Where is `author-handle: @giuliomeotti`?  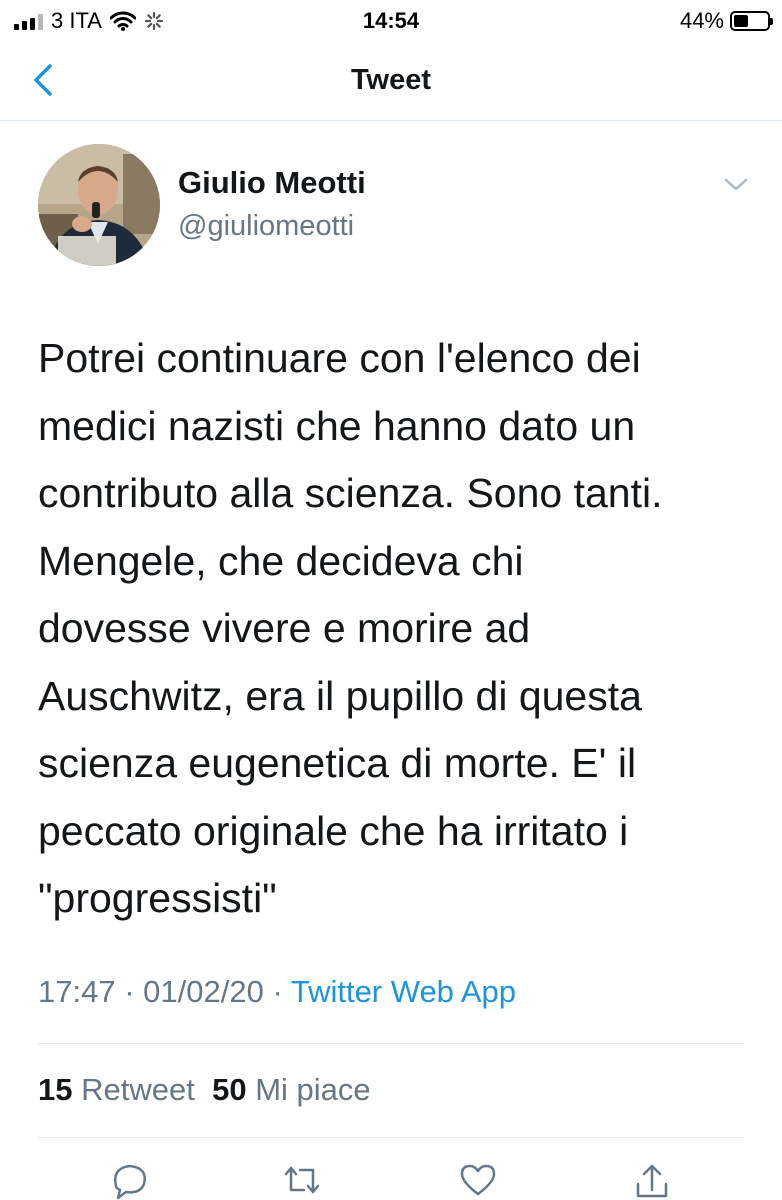 author-handle: @giuliomeotti is located at coordinates (266, 226).